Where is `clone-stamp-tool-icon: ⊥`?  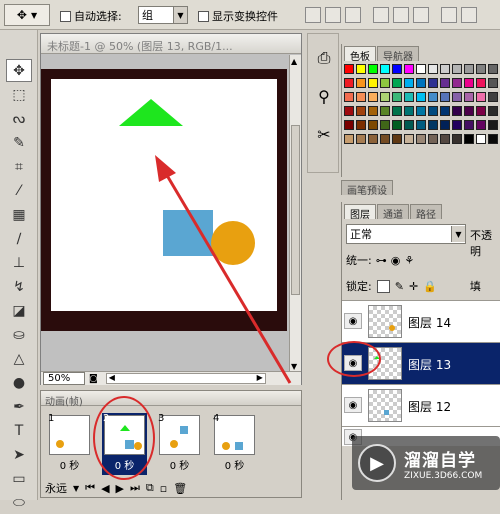 clone-stamp-tool-icon: ⊥ is located at coordinates (19, 262).